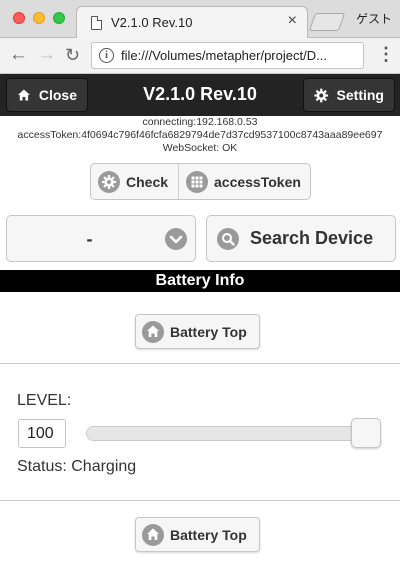 This screenshot has height=578, width=400. Describe the element at coordinates (46, 55) in the screenshot. I see `forward-arrow-icon: →` at that location.